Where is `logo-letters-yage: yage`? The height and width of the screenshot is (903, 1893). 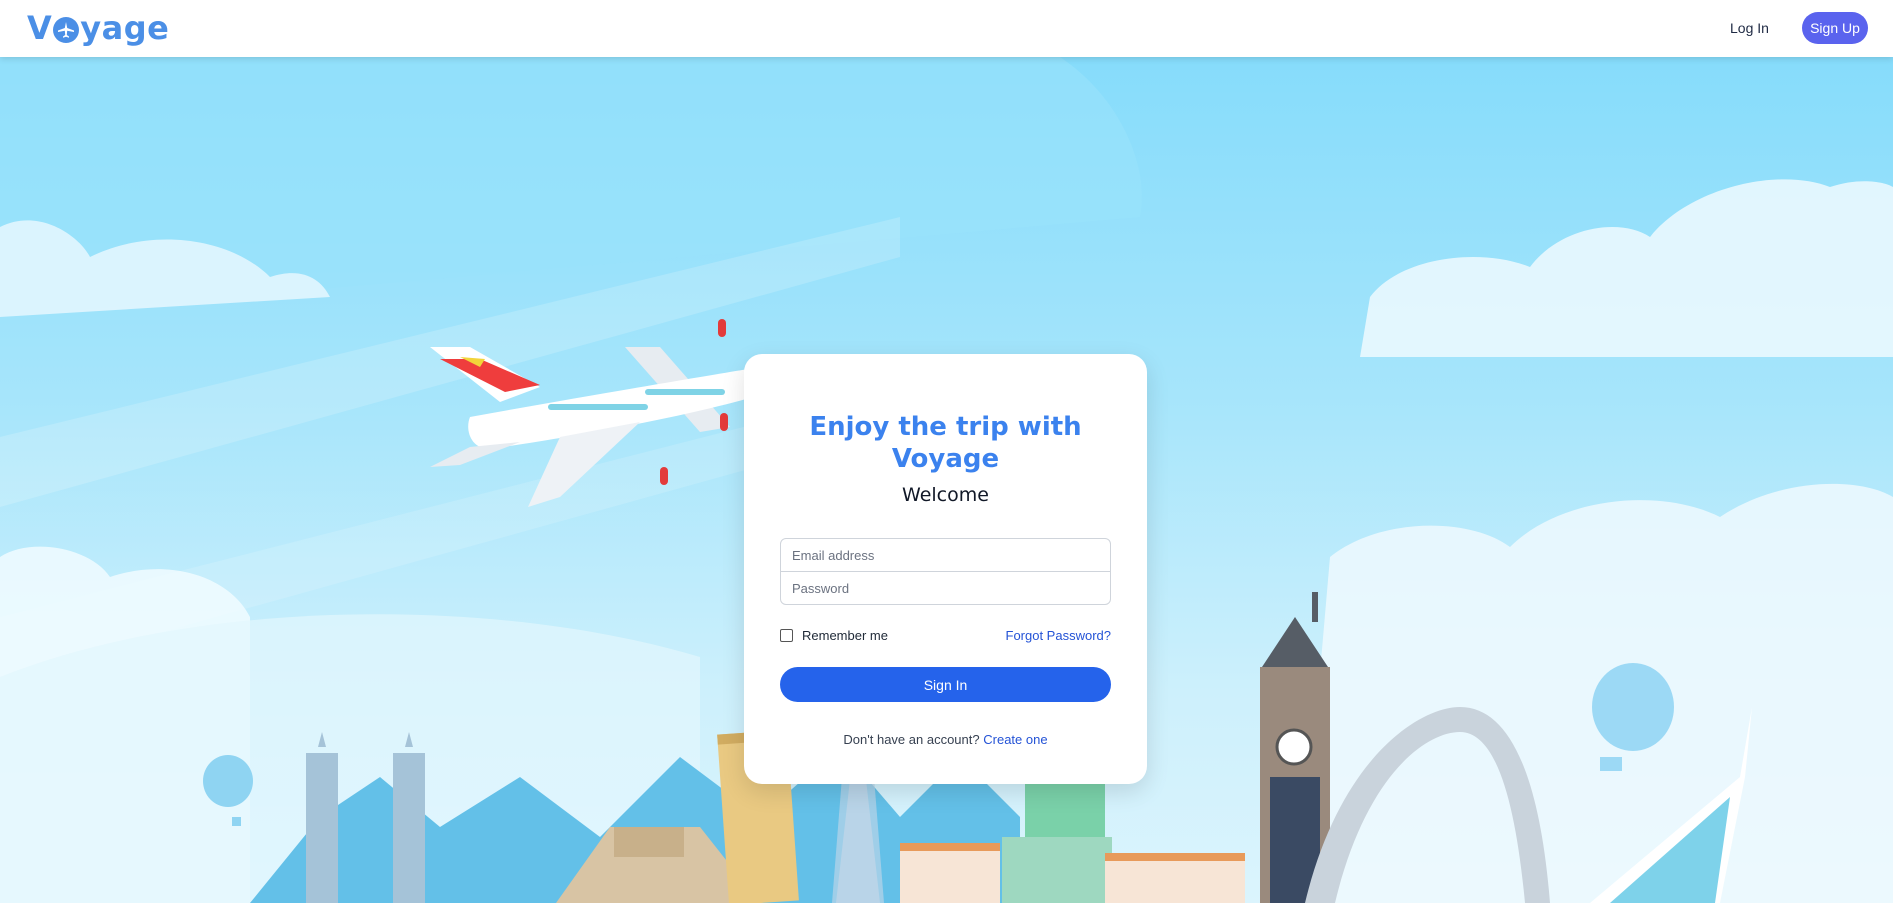 logo-letters-yage: yage is located at coordinates (125, 28).